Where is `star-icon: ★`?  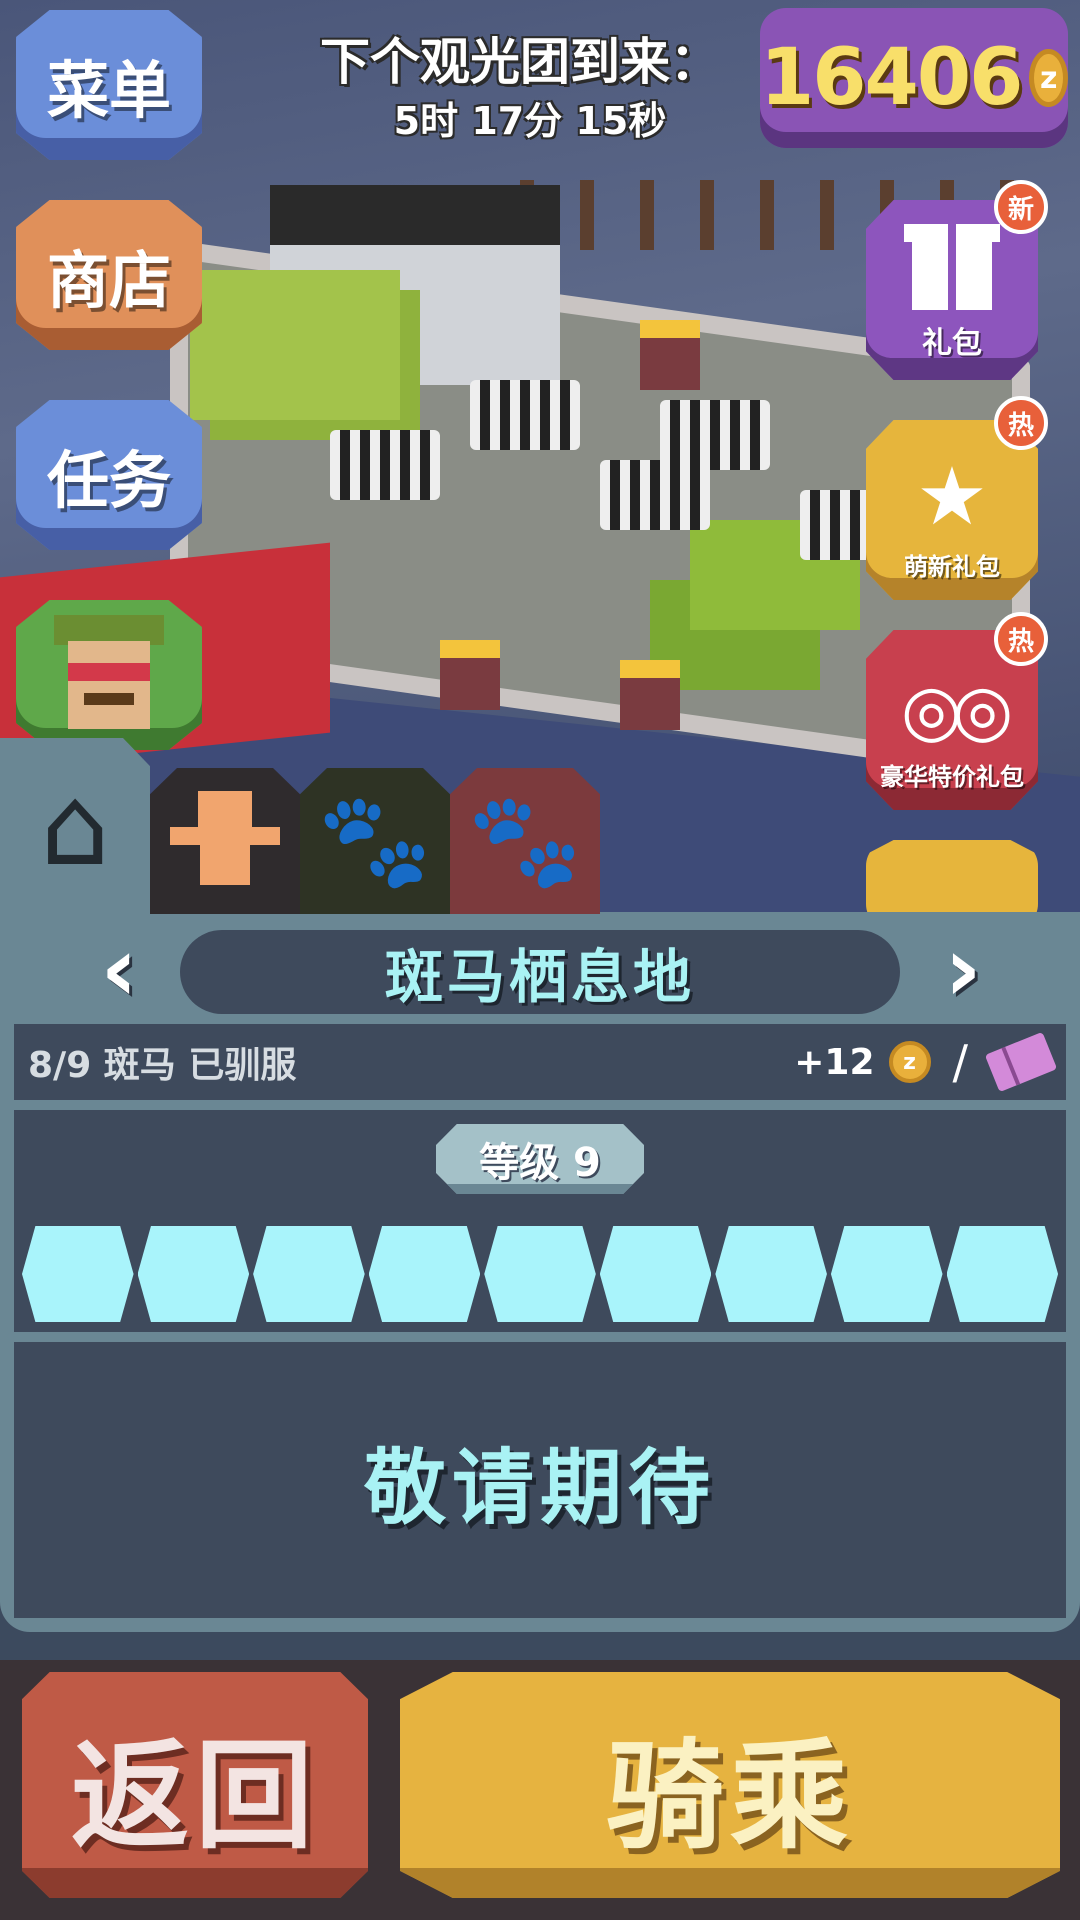
star-icon: ★ is located at coordinates (952, 496).